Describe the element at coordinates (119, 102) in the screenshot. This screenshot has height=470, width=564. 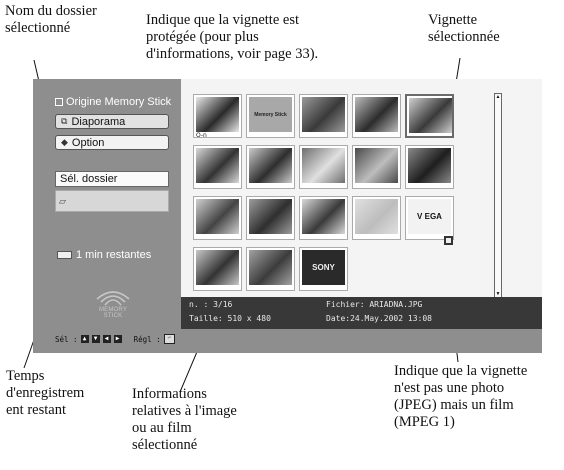
I see `source-label-text: Origine Memory Stick` at that location.